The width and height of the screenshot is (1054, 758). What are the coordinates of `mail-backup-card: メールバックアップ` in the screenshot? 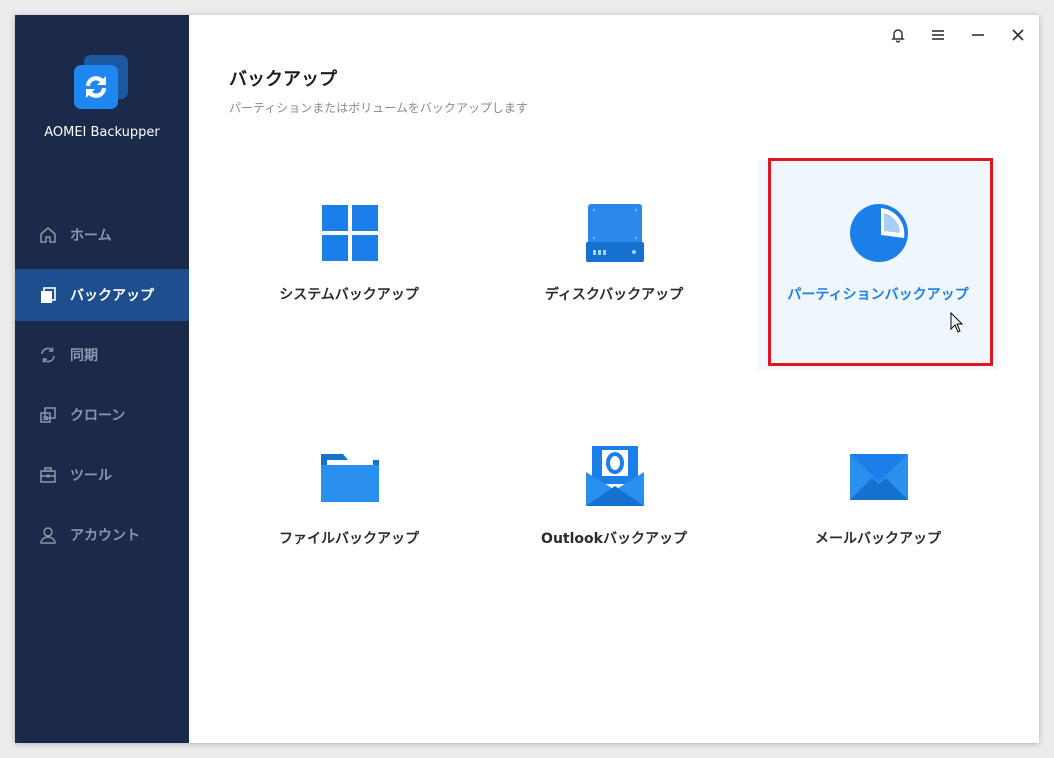 It's located at (878, 509).